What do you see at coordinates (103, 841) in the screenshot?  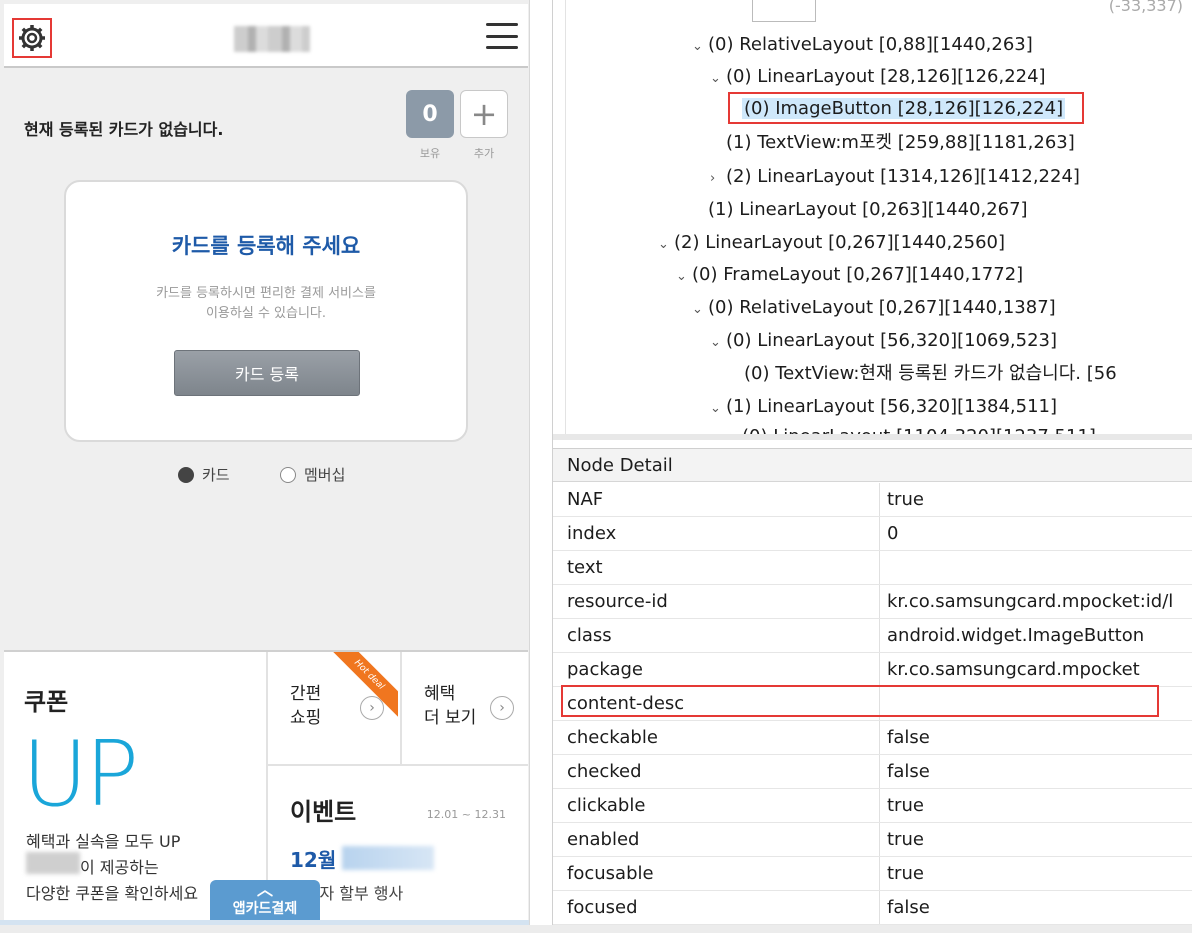 I see `coupon-desc-line: 혜택과 실속을 모두 UP` at bounding box center [103, 841].